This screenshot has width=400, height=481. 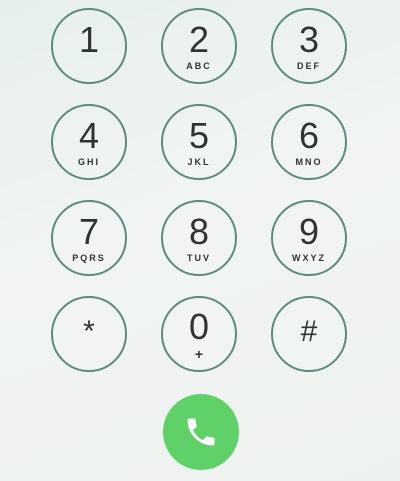 I want to click on key-hash: #, so click(x=309, y=334).